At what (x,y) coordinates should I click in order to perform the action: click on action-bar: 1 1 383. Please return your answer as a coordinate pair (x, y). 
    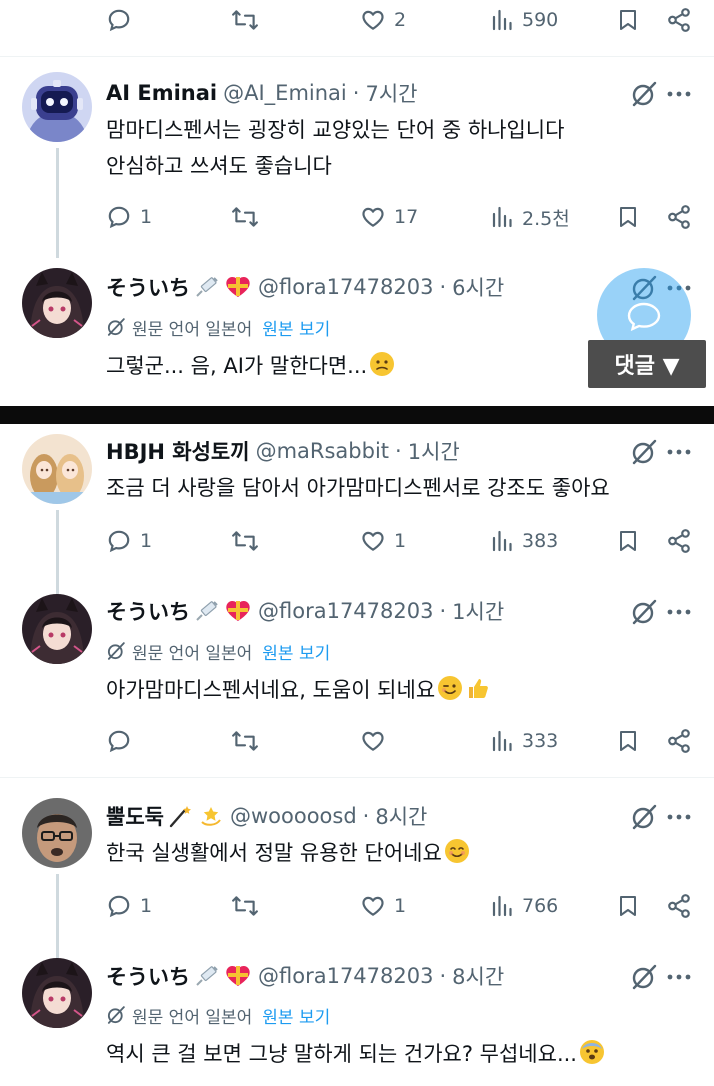
    Looking at the image, I should click on (401, 541).